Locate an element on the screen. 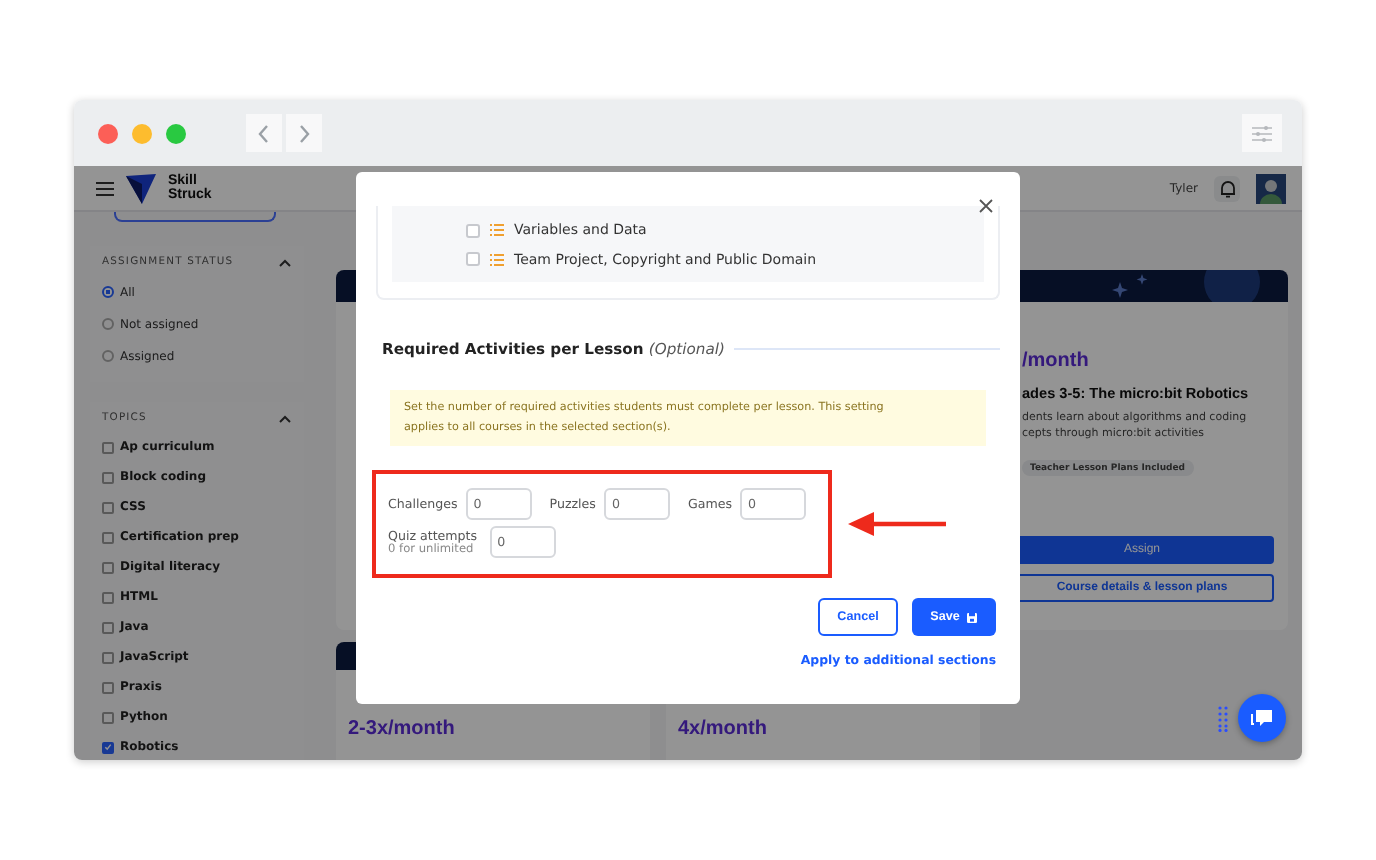  chat-button is located at coordinates (1262, 718).